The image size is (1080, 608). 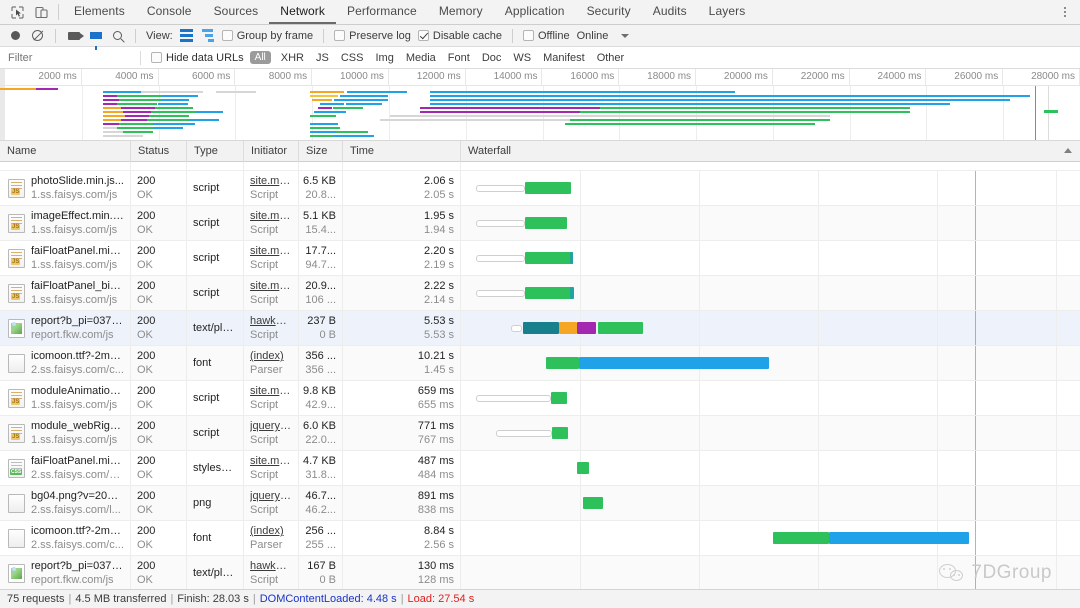 What do you see at coordinates (169, 12) in the screenshot?
I see `tab-console: Console` at bounding box center [169, 12].